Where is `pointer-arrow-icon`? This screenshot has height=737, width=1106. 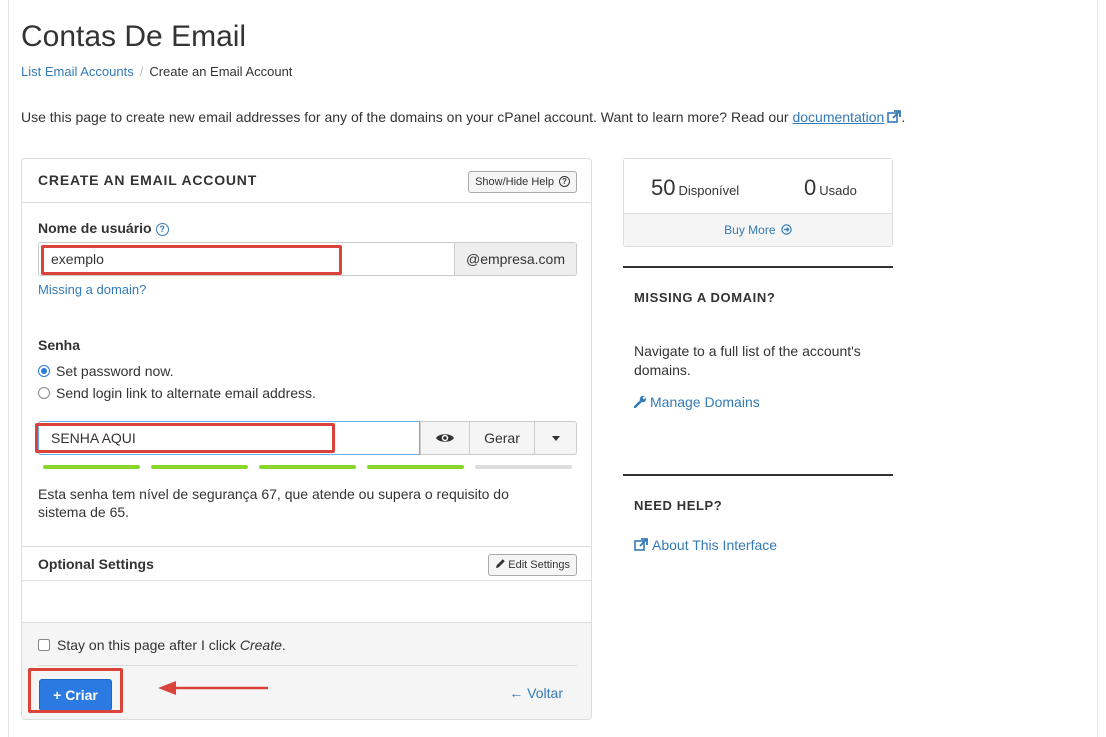
pointer-arrow-icon is located at coordinates (213, 688).